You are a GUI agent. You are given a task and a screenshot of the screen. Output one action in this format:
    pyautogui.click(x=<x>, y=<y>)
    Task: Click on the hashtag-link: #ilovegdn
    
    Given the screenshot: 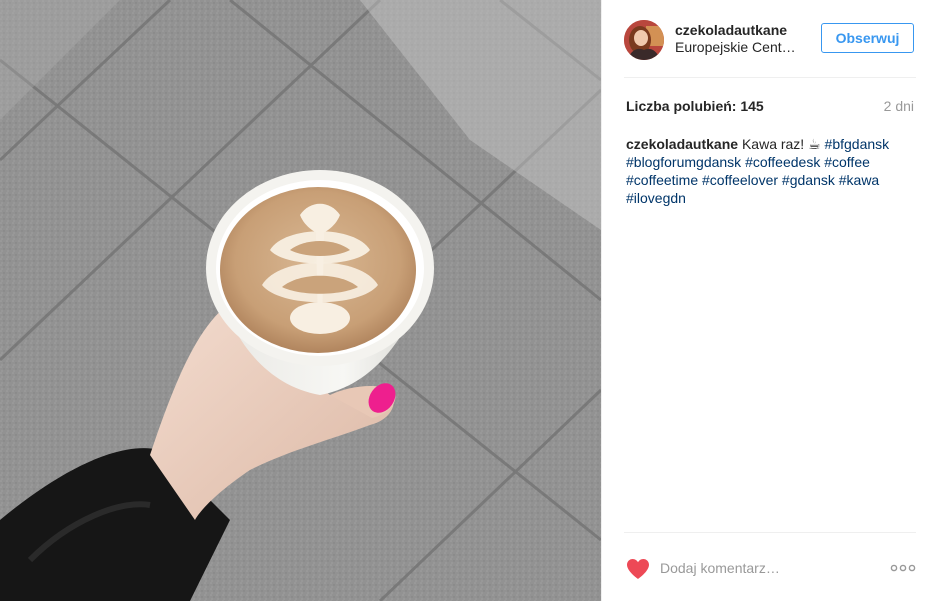 What is the action you would take?
    pyautogui.click(x=656, y=198)
    